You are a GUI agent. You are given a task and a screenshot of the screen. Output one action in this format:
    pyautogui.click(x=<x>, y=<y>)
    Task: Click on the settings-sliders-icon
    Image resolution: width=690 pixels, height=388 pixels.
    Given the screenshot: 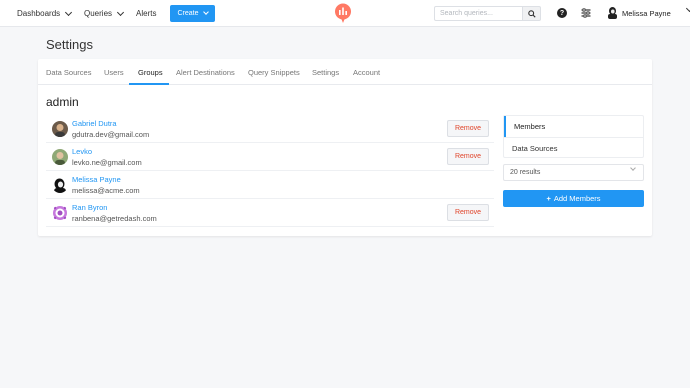 What is the action you would take?
    pyautogui.click(x=586, y=13)
    